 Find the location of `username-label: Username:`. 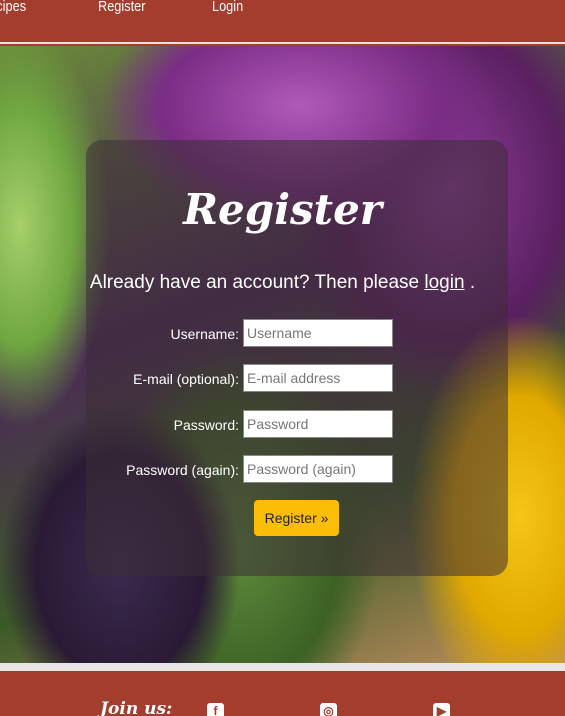

username-label: Username: is located at coordinates (204, 334).